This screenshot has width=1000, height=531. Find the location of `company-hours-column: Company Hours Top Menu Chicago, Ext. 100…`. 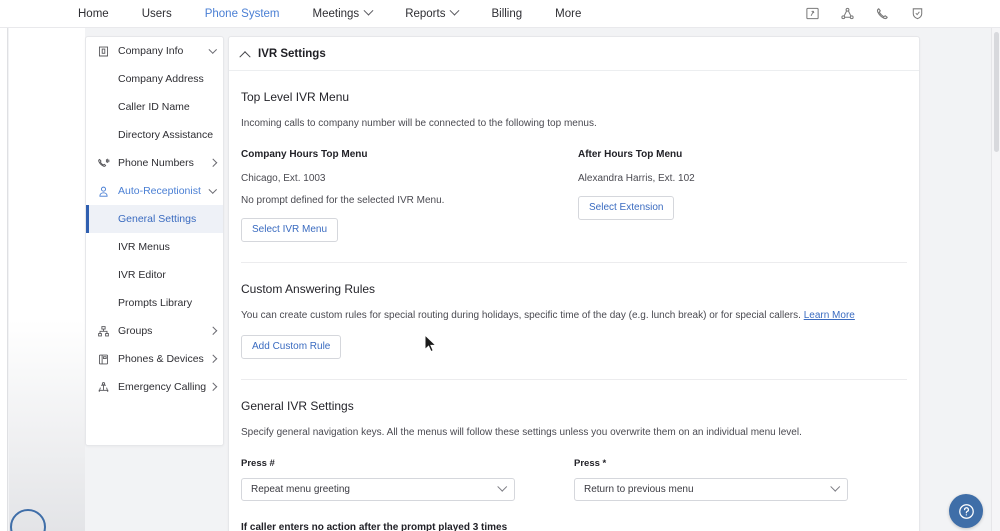

company-hours-column: Company Hours Top Menu Chicago, Ext. 100… is located at coordinates (409, 195).